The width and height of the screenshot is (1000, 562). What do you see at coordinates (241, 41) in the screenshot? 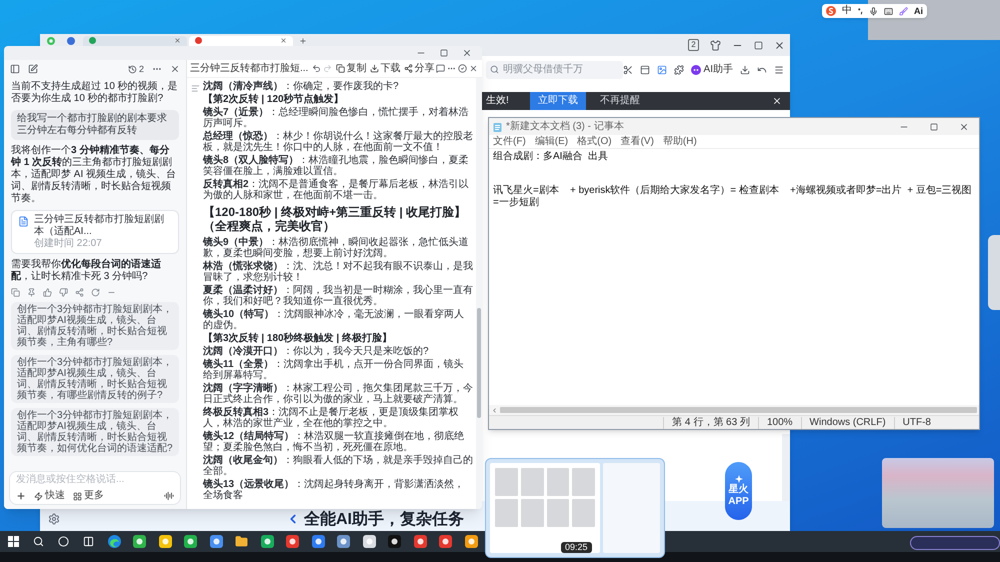
I see `browser-tab` at bounding box center [241, 41].